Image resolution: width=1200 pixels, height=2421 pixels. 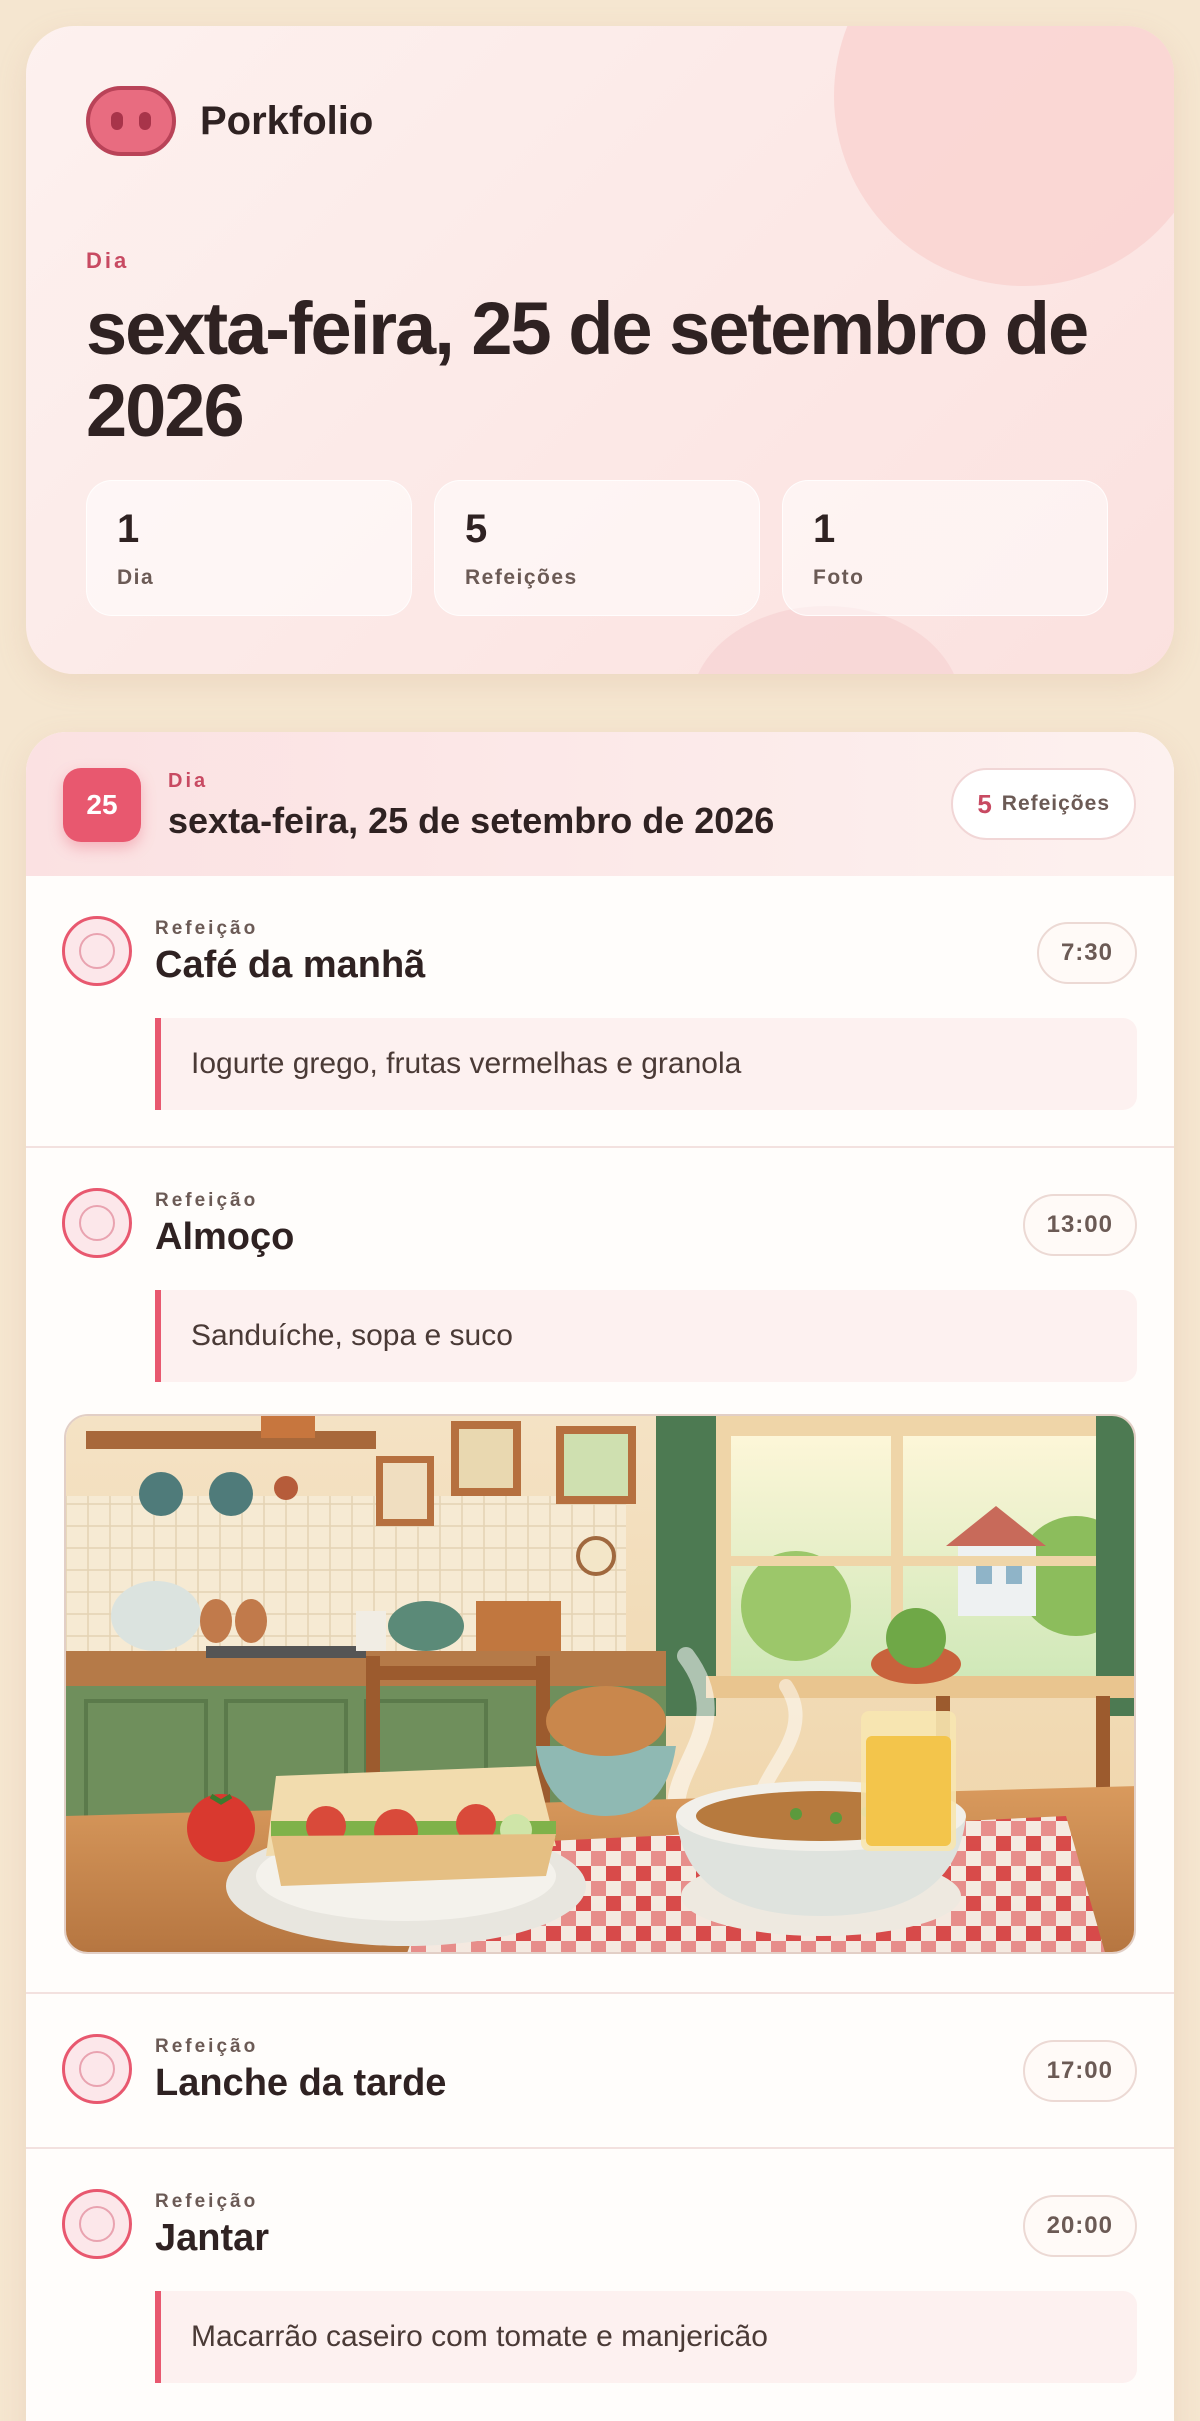 I want to click on day-number-badge: 25, so click(x=102, y=805).